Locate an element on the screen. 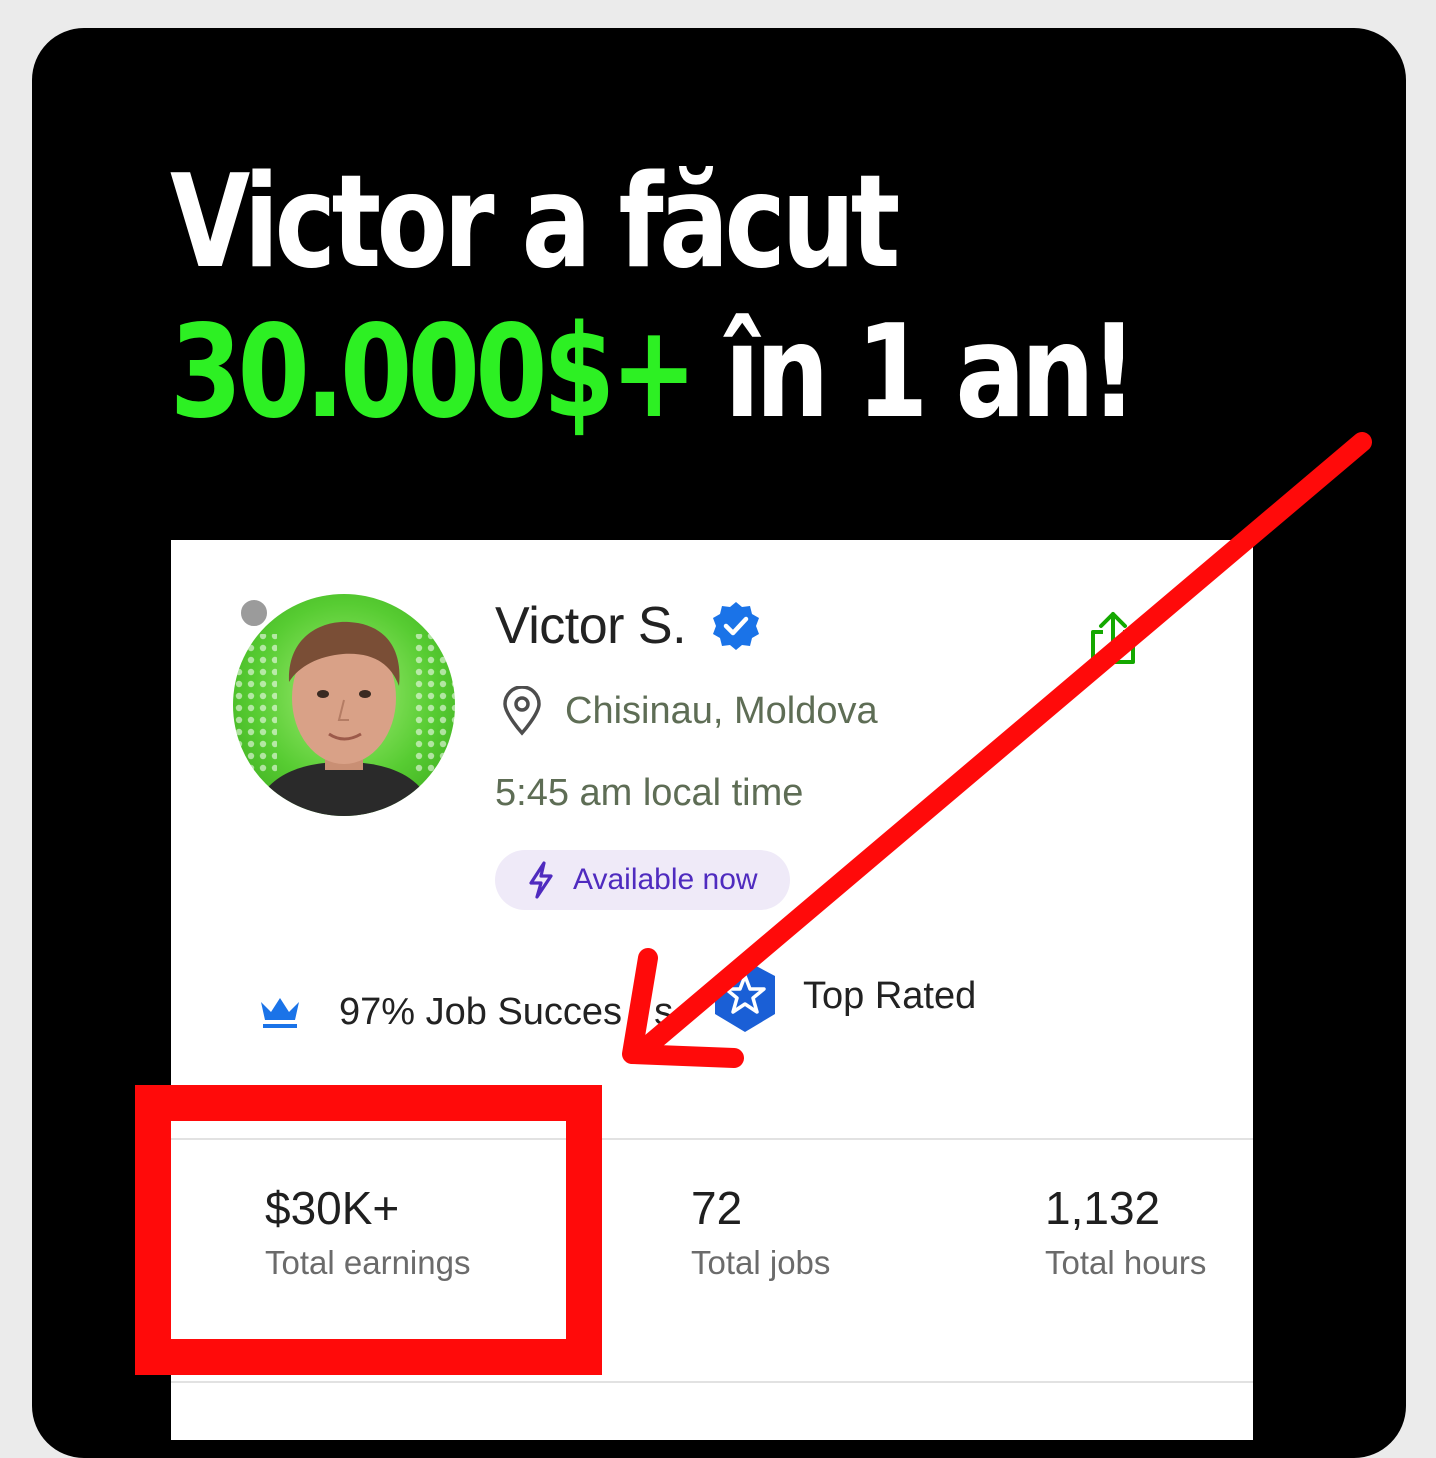  divider-bottom is located at coordinates (712, 1382).